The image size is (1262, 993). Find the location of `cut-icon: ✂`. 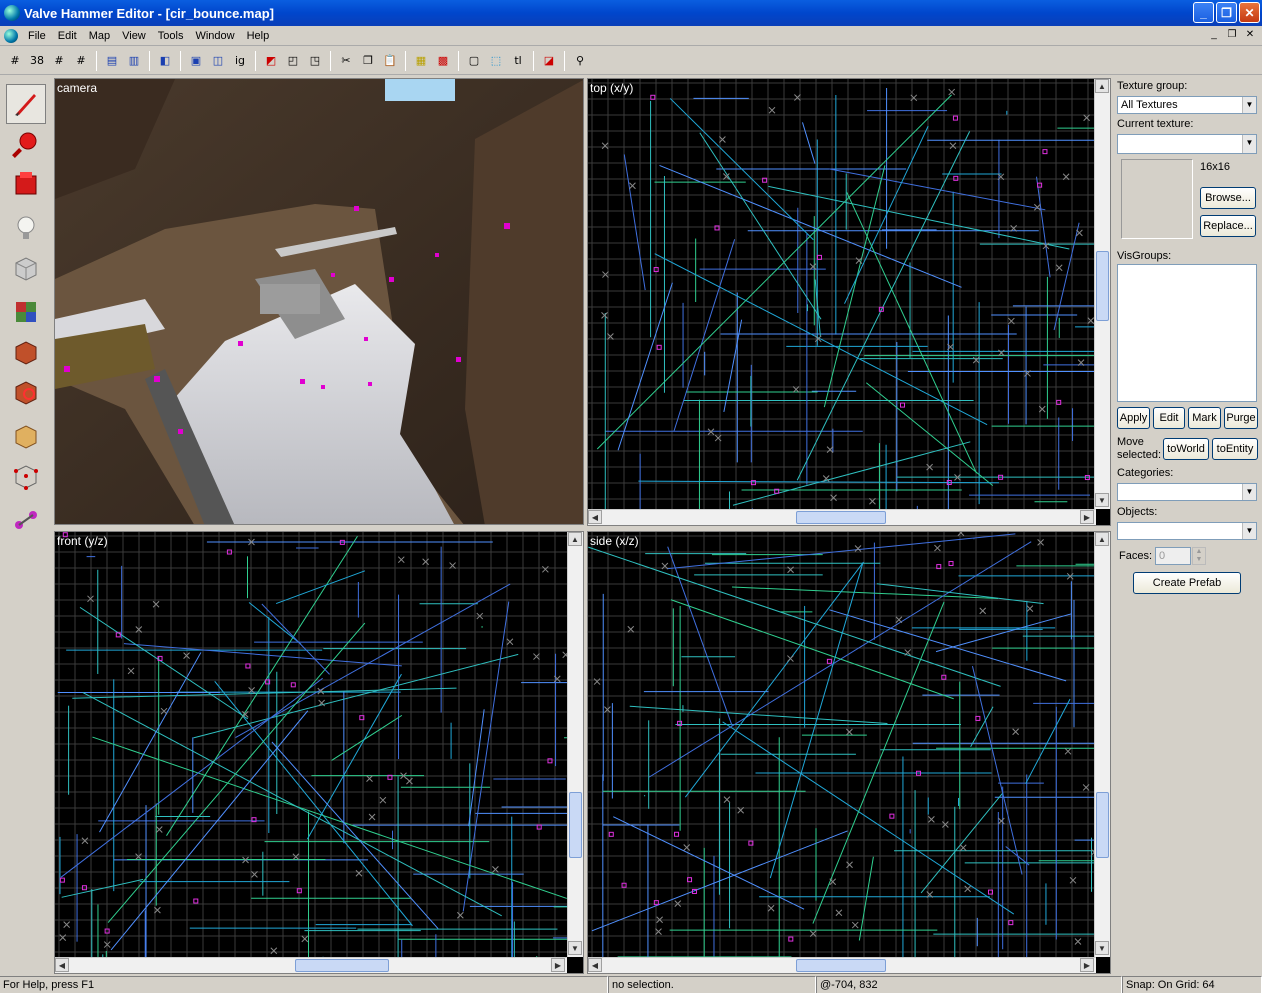

cut-icon: ✂ is located at coordinates (346, 61).